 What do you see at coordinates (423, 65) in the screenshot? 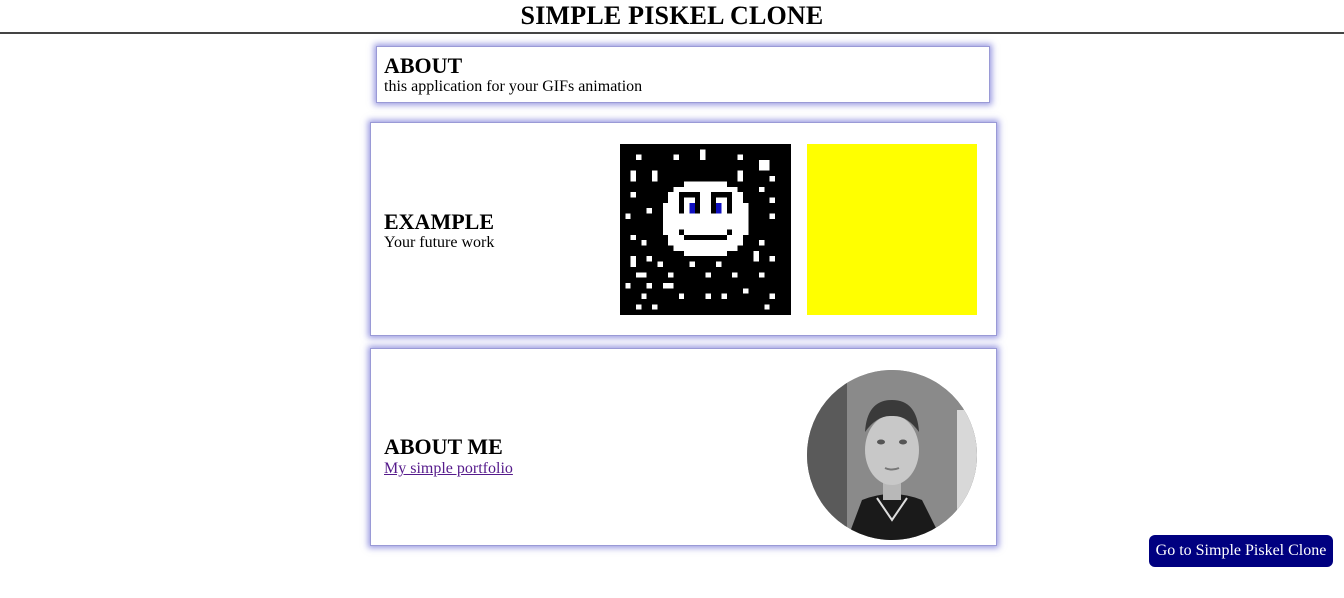
I see `about-heading: ABOUT` at bounding box center [423, 65].